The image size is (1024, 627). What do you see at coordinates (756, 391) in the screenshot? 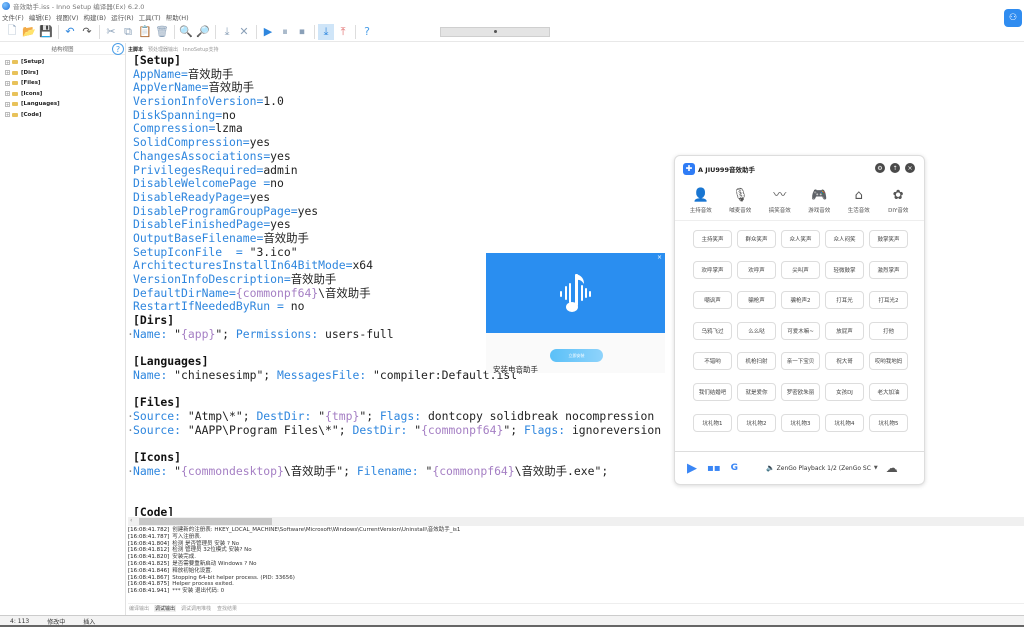
I see `sound-effect-button: 就是爱你` at bounding box center [756, 391].